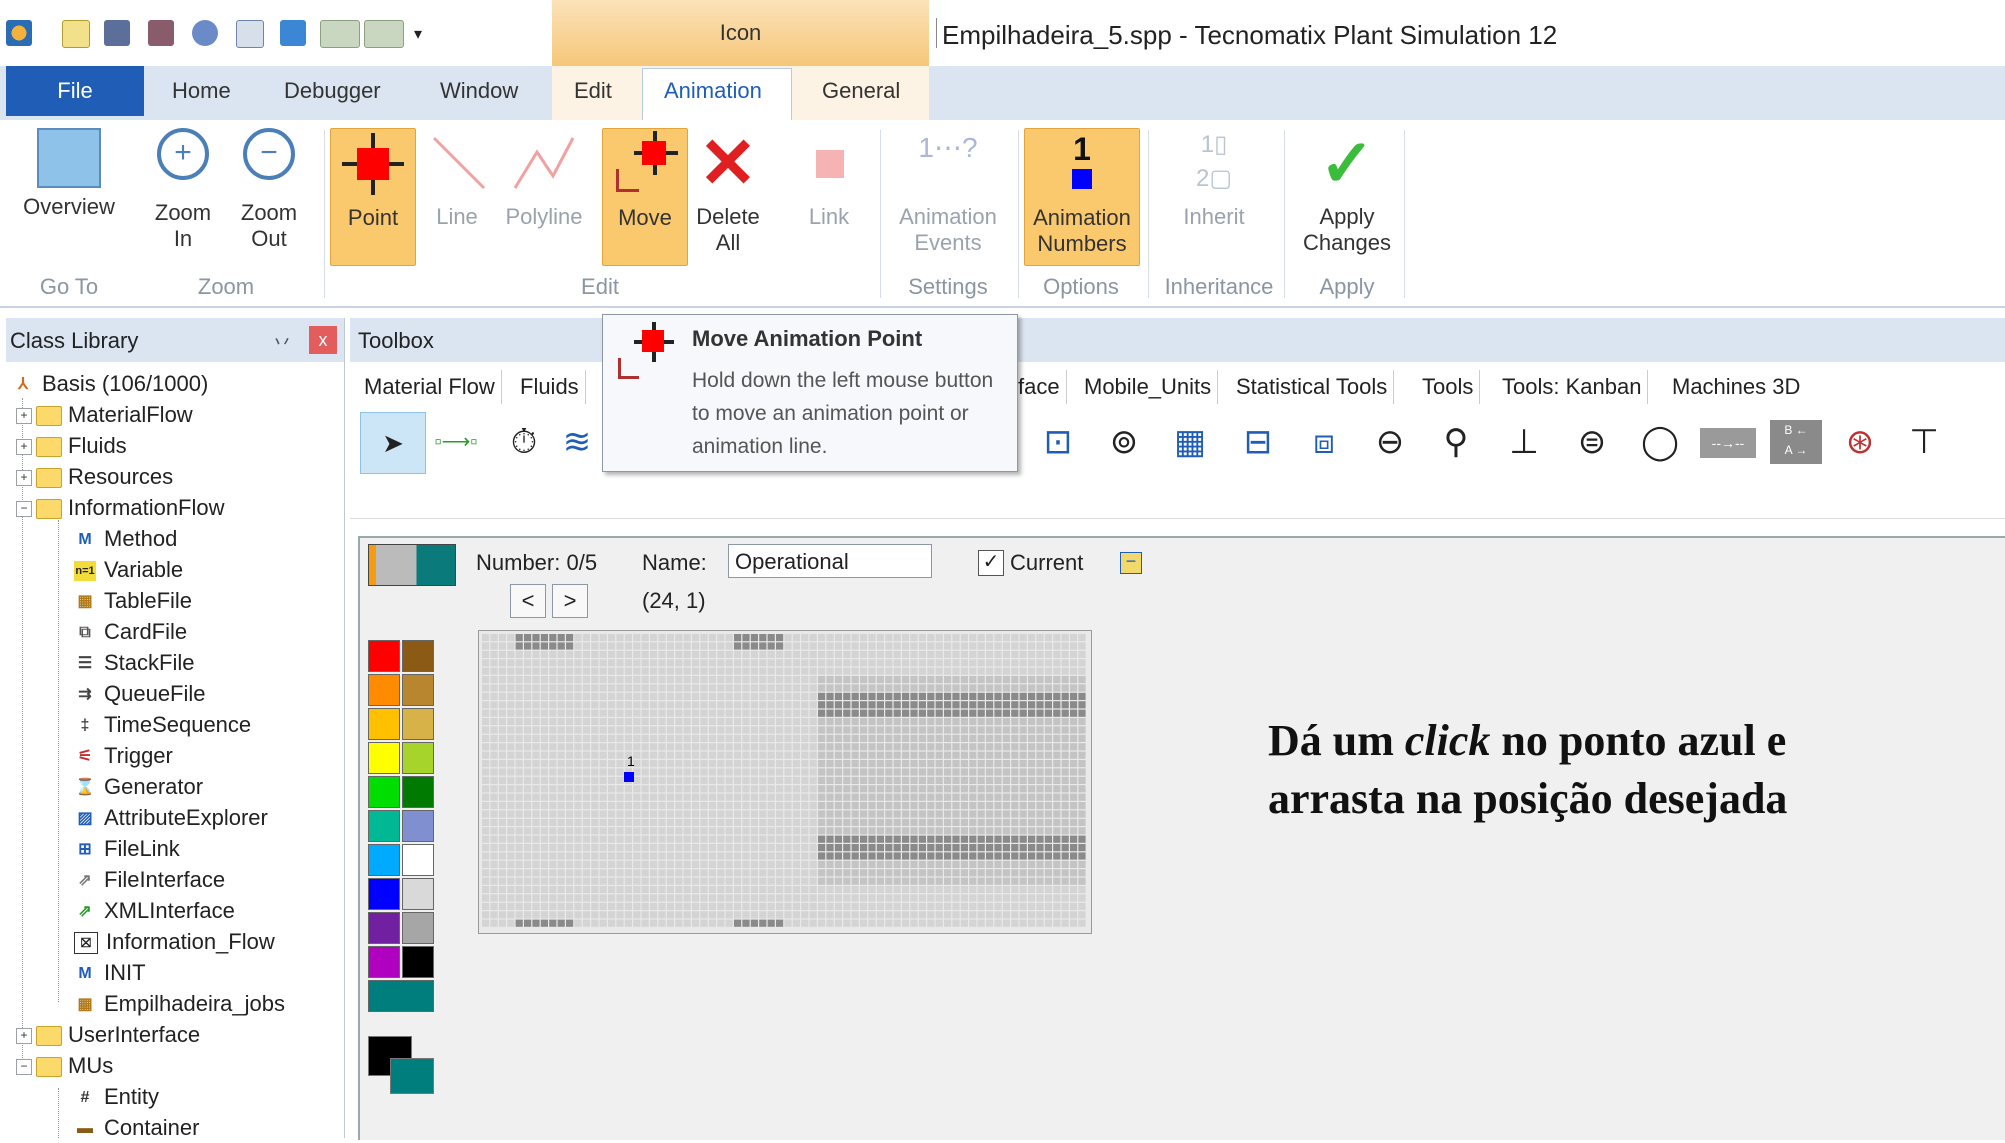  I want to click on connector-tool-icon: ▫⟶▫, so click(456, 442).